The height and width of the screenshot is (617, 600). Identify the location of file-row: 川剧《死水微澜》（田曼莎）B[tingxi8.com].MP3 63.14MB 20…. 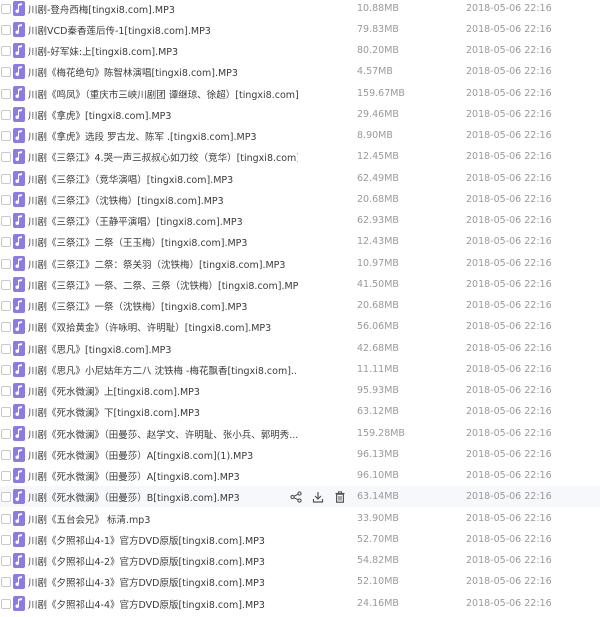
(300, 496).